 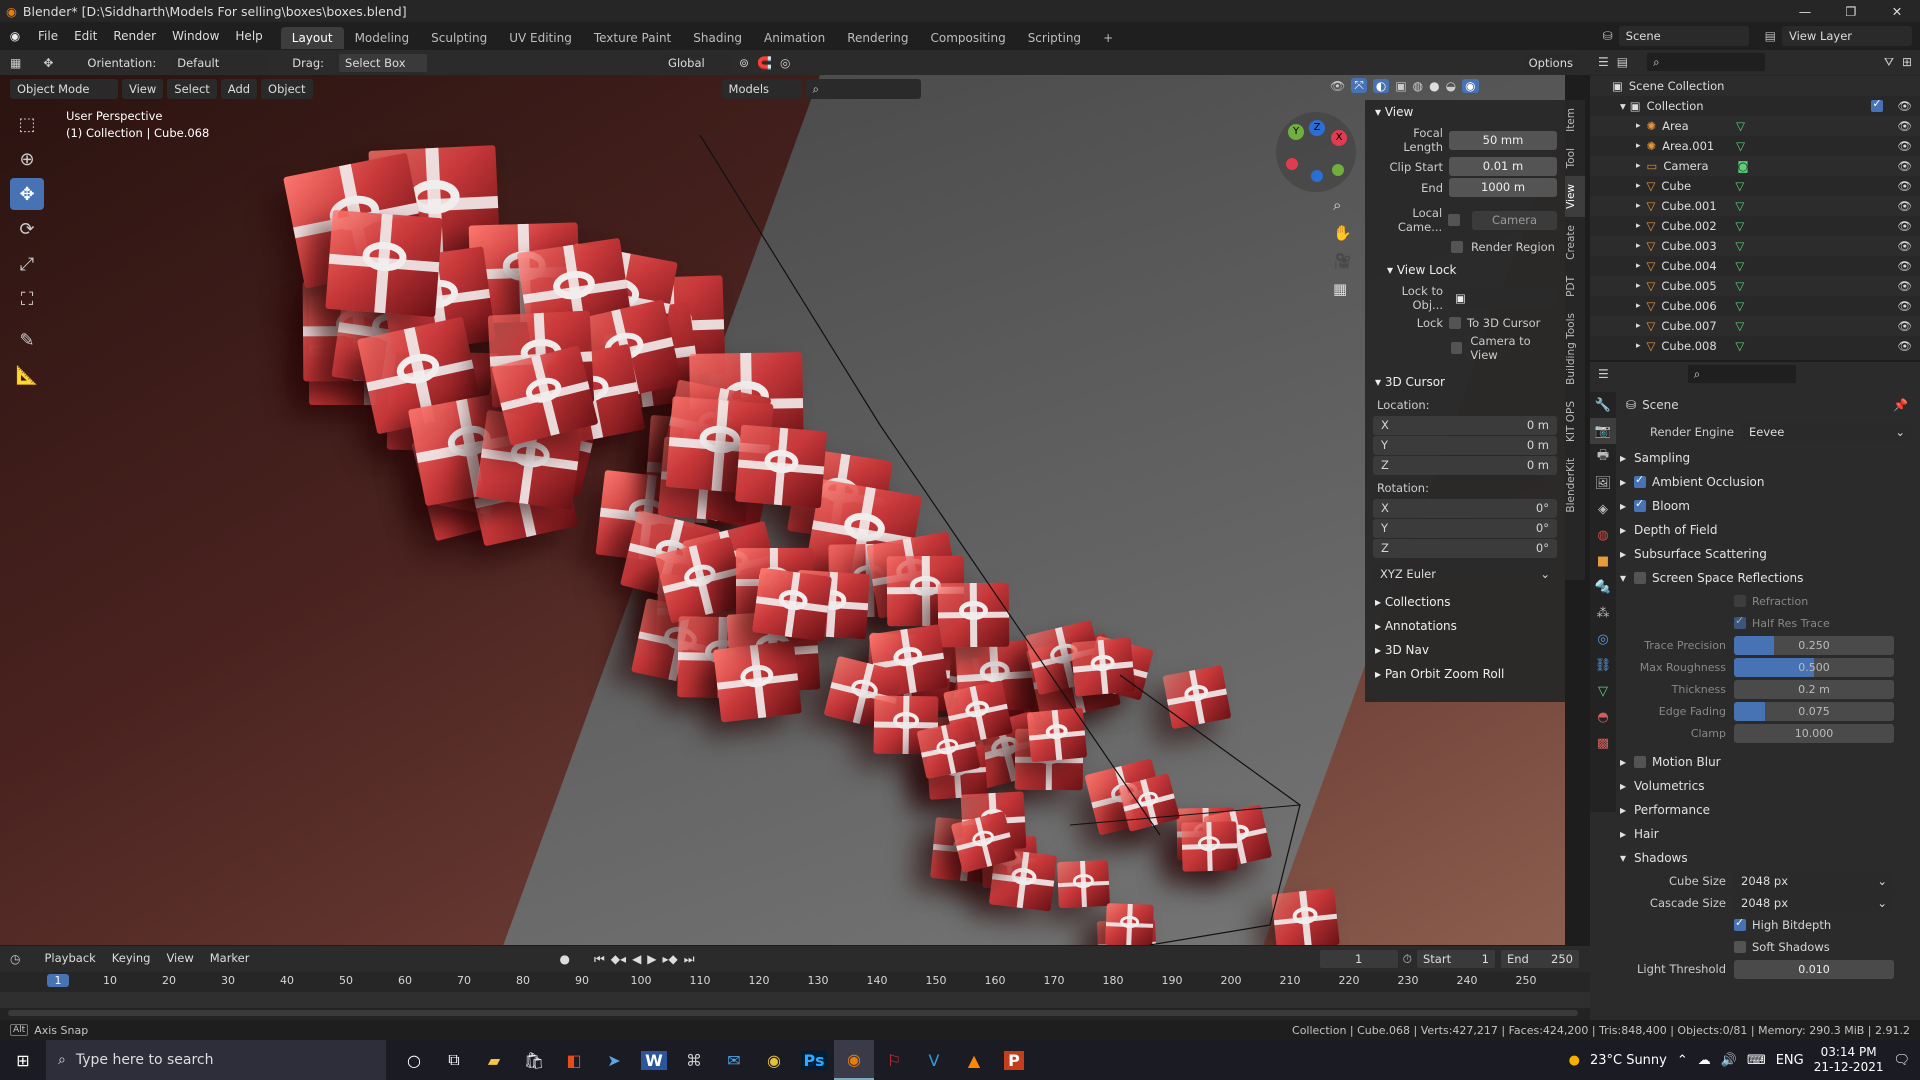 I want to click on pivot-icon: ⊚, so click(x=744, y=63).